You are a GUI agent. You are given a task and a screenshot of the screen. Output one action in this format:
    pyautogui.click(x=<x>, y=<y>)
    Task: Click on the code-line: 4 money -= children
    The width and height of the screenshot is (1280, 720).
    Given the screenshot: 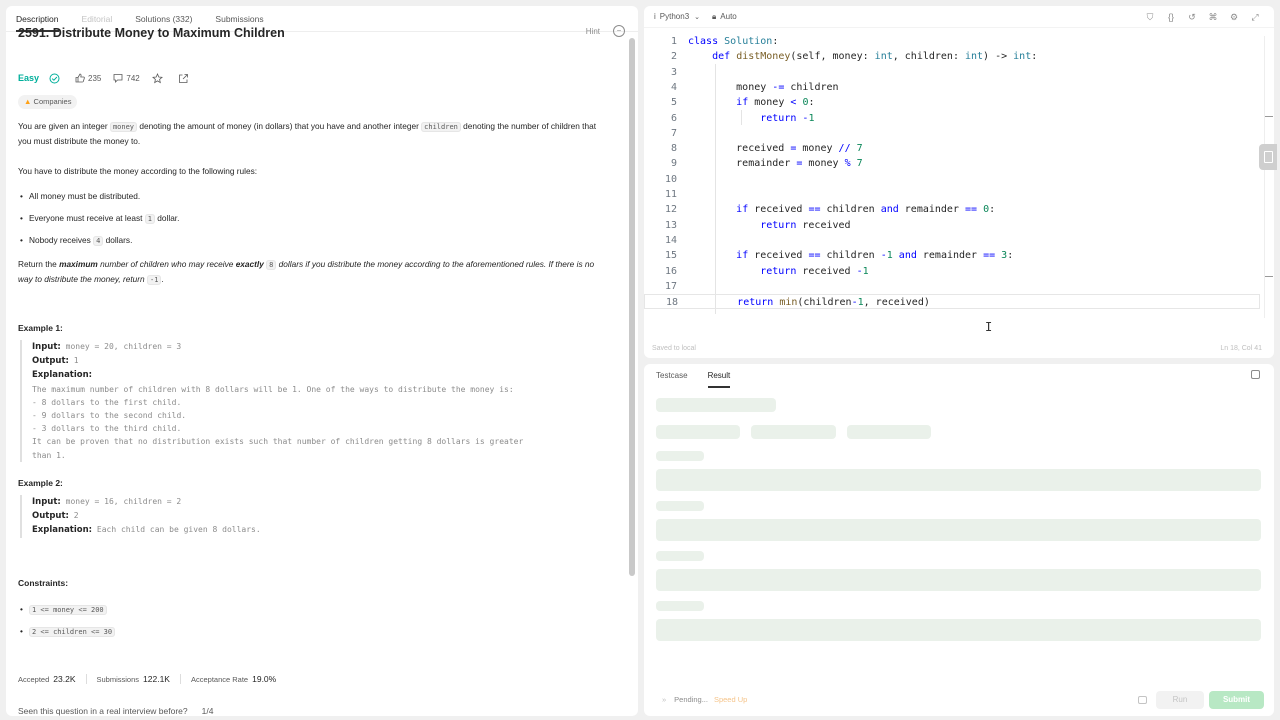 What is the action you would take?
    pyautogui.click(x=754, y=87)
    